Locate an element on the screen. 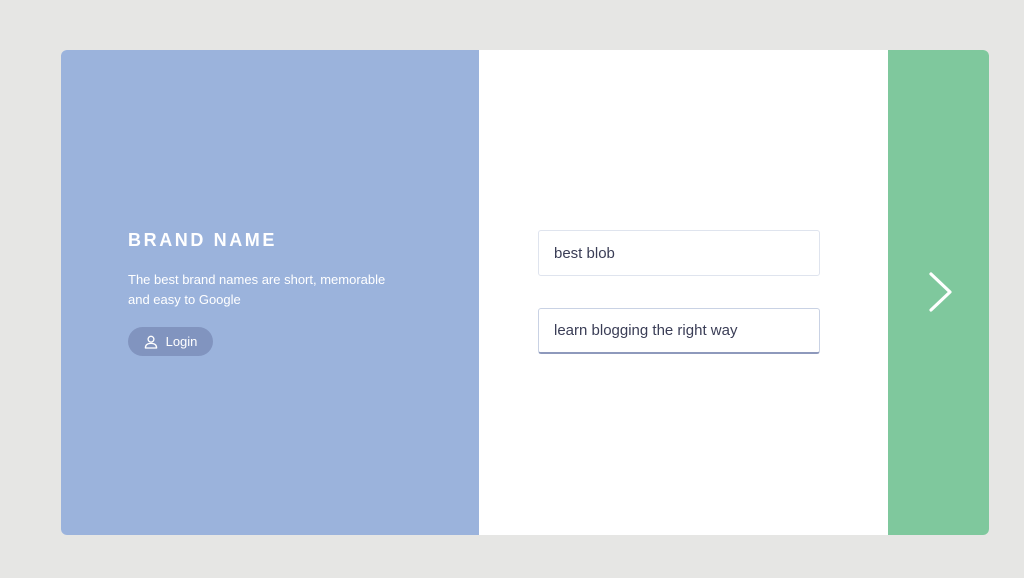  next-panel-button is located at coordinates (938, 292).